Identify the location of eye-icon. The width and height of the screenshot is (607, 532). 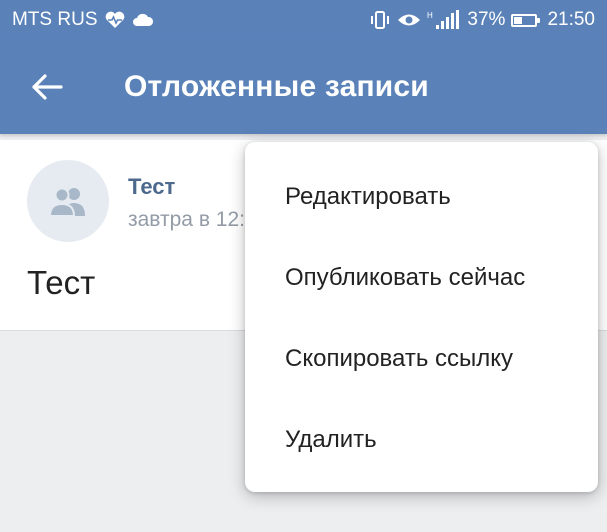
(409, 20).